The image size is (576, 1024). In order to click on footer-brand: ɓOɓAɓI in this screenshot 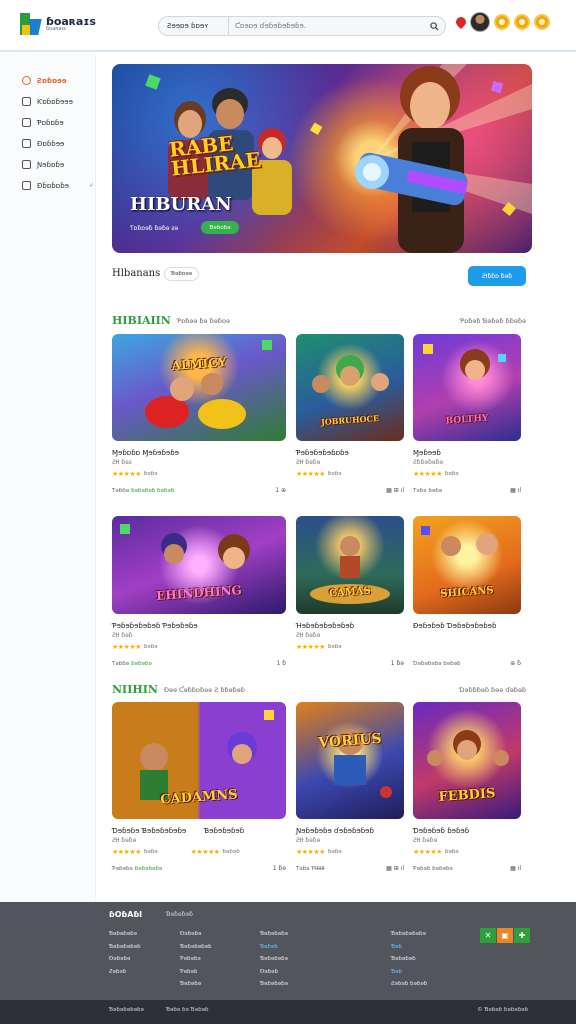, I will do `click(126, 914)`.